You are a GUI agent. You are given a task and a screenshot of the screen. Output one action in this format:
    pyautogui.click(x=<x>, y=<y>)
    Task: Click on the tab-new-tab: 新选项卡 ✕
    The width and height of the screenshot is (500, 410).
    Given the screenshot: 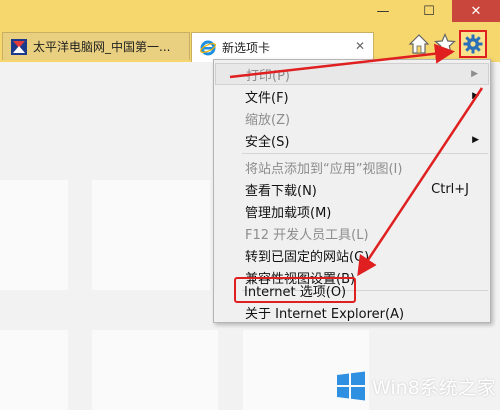 What is the action you would take?
    pyautogui.click(x=282, y=47)
    